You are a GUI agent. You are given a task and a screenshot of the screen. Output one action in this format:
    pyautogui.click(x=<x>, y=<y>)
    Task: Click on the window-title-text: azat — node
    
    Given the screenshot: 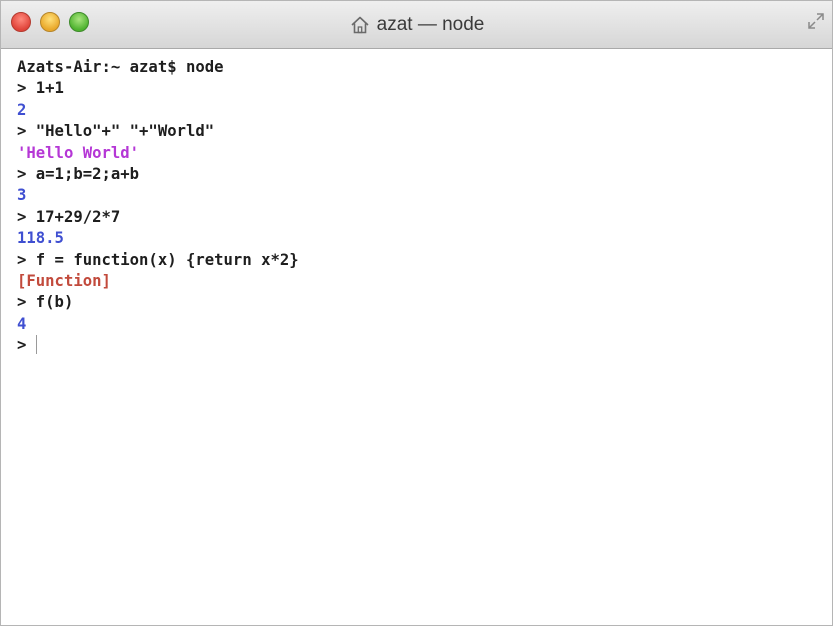 What is the action you would take?
    pyautogui.click(x=430, y=24)
    